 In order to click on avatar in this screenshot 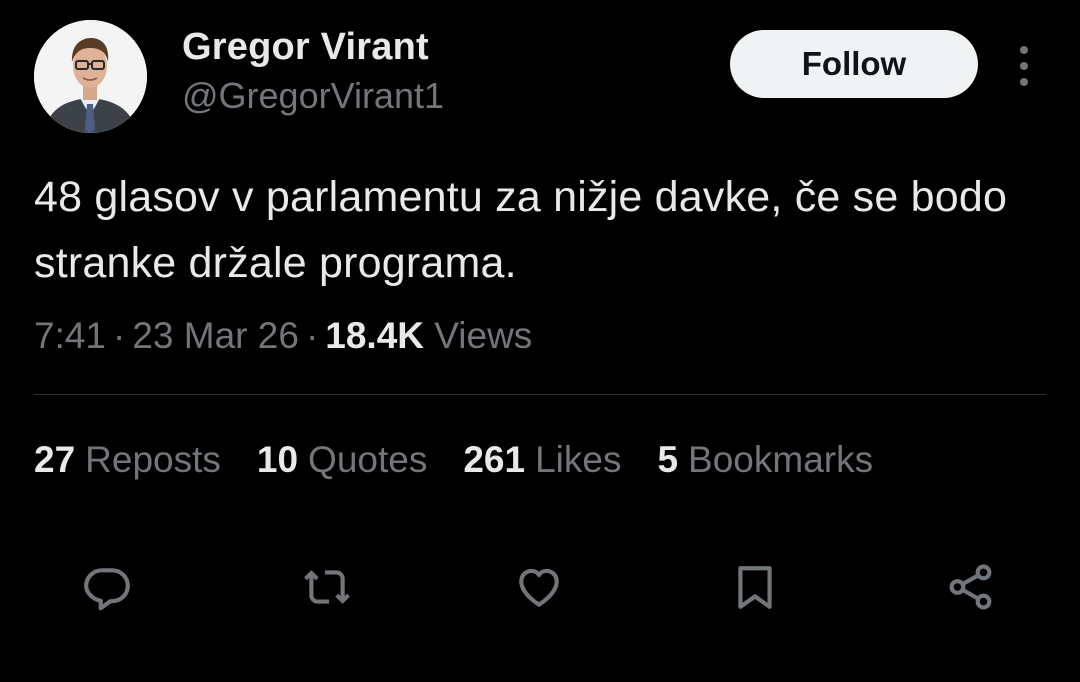, I will do `click(90, 76)`.